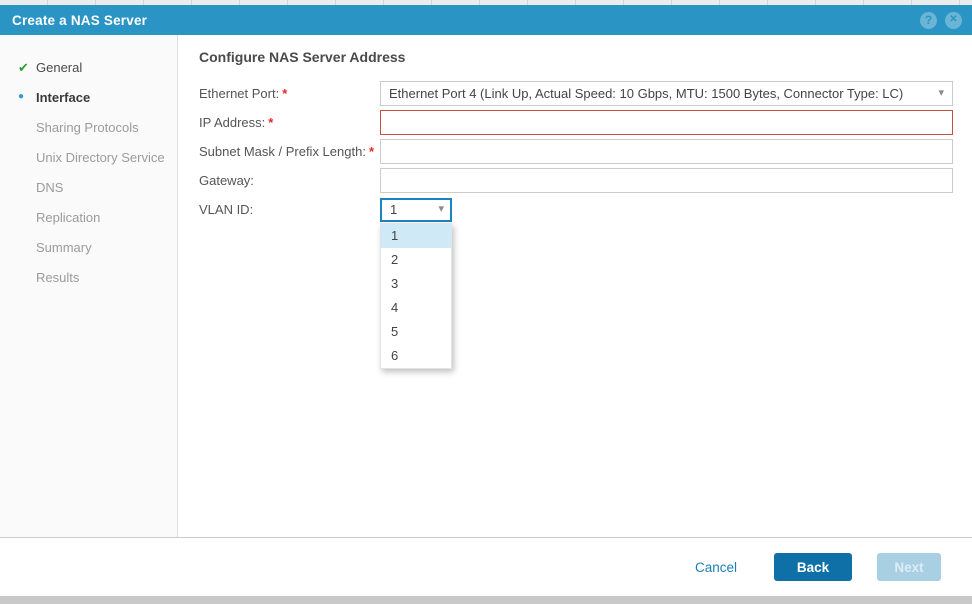 The height and width of the screenshot is (604, 972). I want to click on gateway-label: Gateway:, so click(289, 180).